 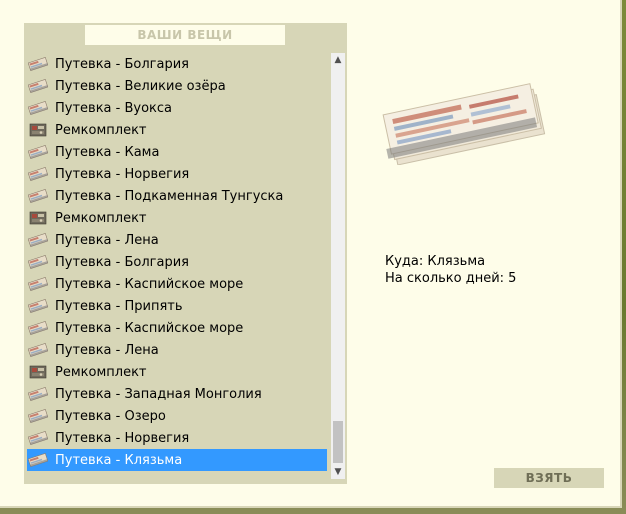 I want to click on panel-title: ВАШИ ВЕЩИ, so click(x=185, y=35).